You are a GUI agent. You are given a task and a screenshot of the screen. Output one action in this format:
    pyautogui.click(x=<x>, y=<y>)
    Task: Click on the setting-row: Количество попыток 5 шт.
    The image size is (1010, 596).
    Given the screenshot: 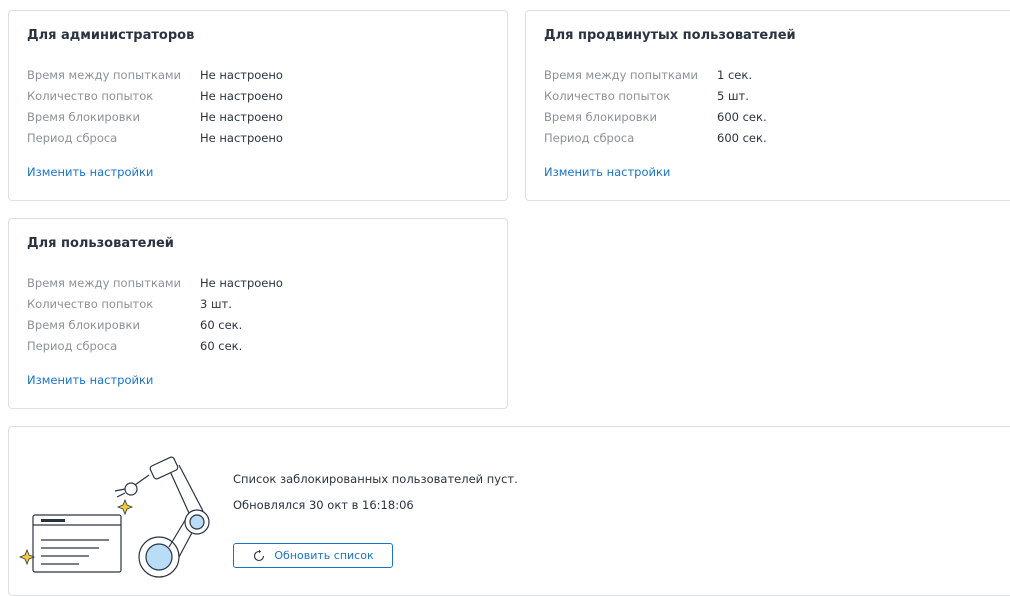 What is the action you would take?
    pyautogui.click(x=774, y=96)
    